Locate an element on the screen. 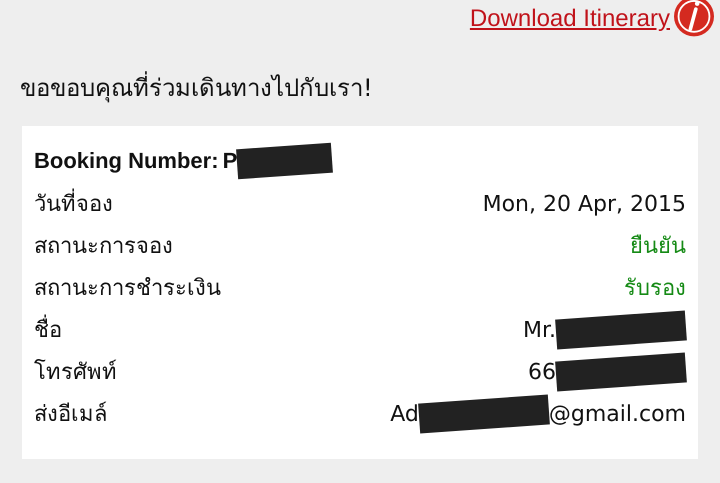 This screenshot has height=483, width=720. field-value: Ad is located at coordinates (404, 414).